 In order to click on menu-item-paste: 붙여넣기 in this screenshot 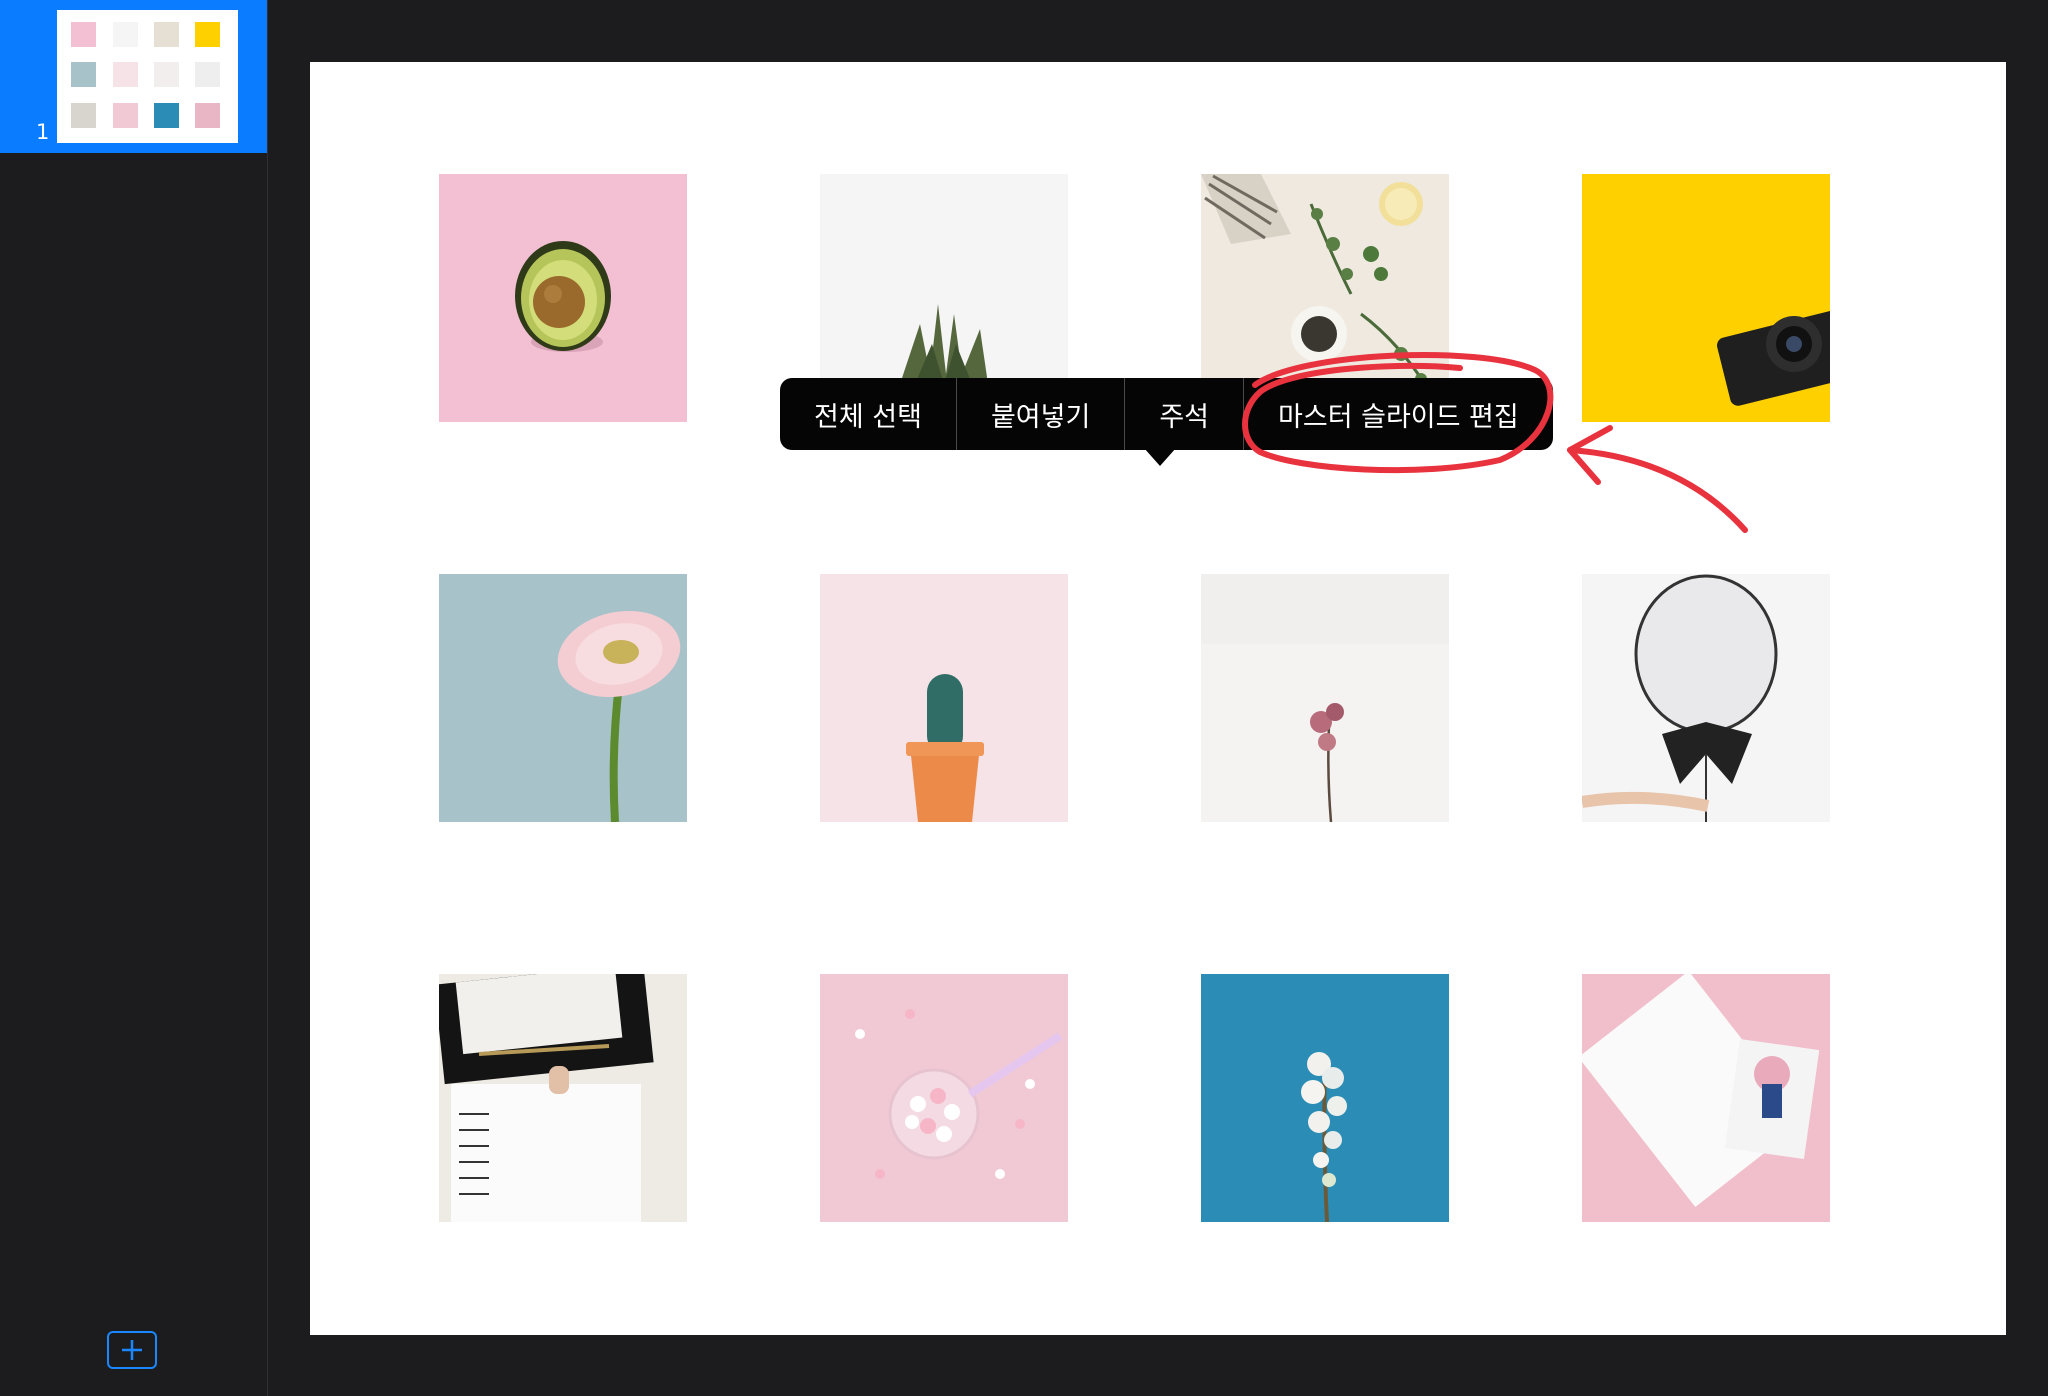, I will do `click(1039, 414)`.